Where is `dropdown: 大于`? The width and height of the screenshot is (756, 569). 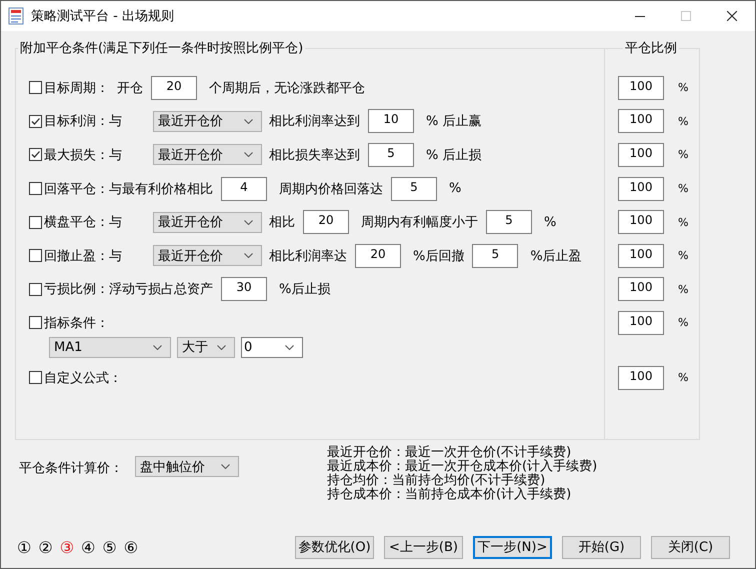 dropdown: 大于 is located at coordinates (206, 347).